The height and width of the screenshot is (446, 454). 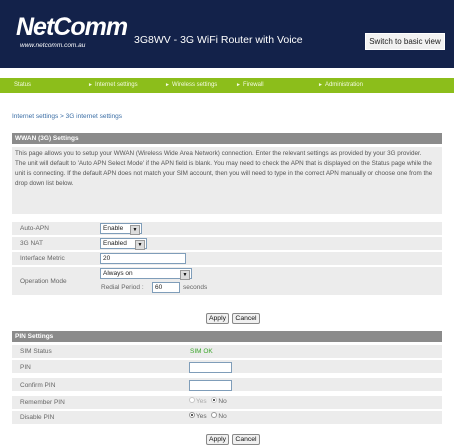 What do you see at coordinates (201, 351) in the screenshot?
I see `sim-status-value: SIM OK` at bounding box center [201, 351].